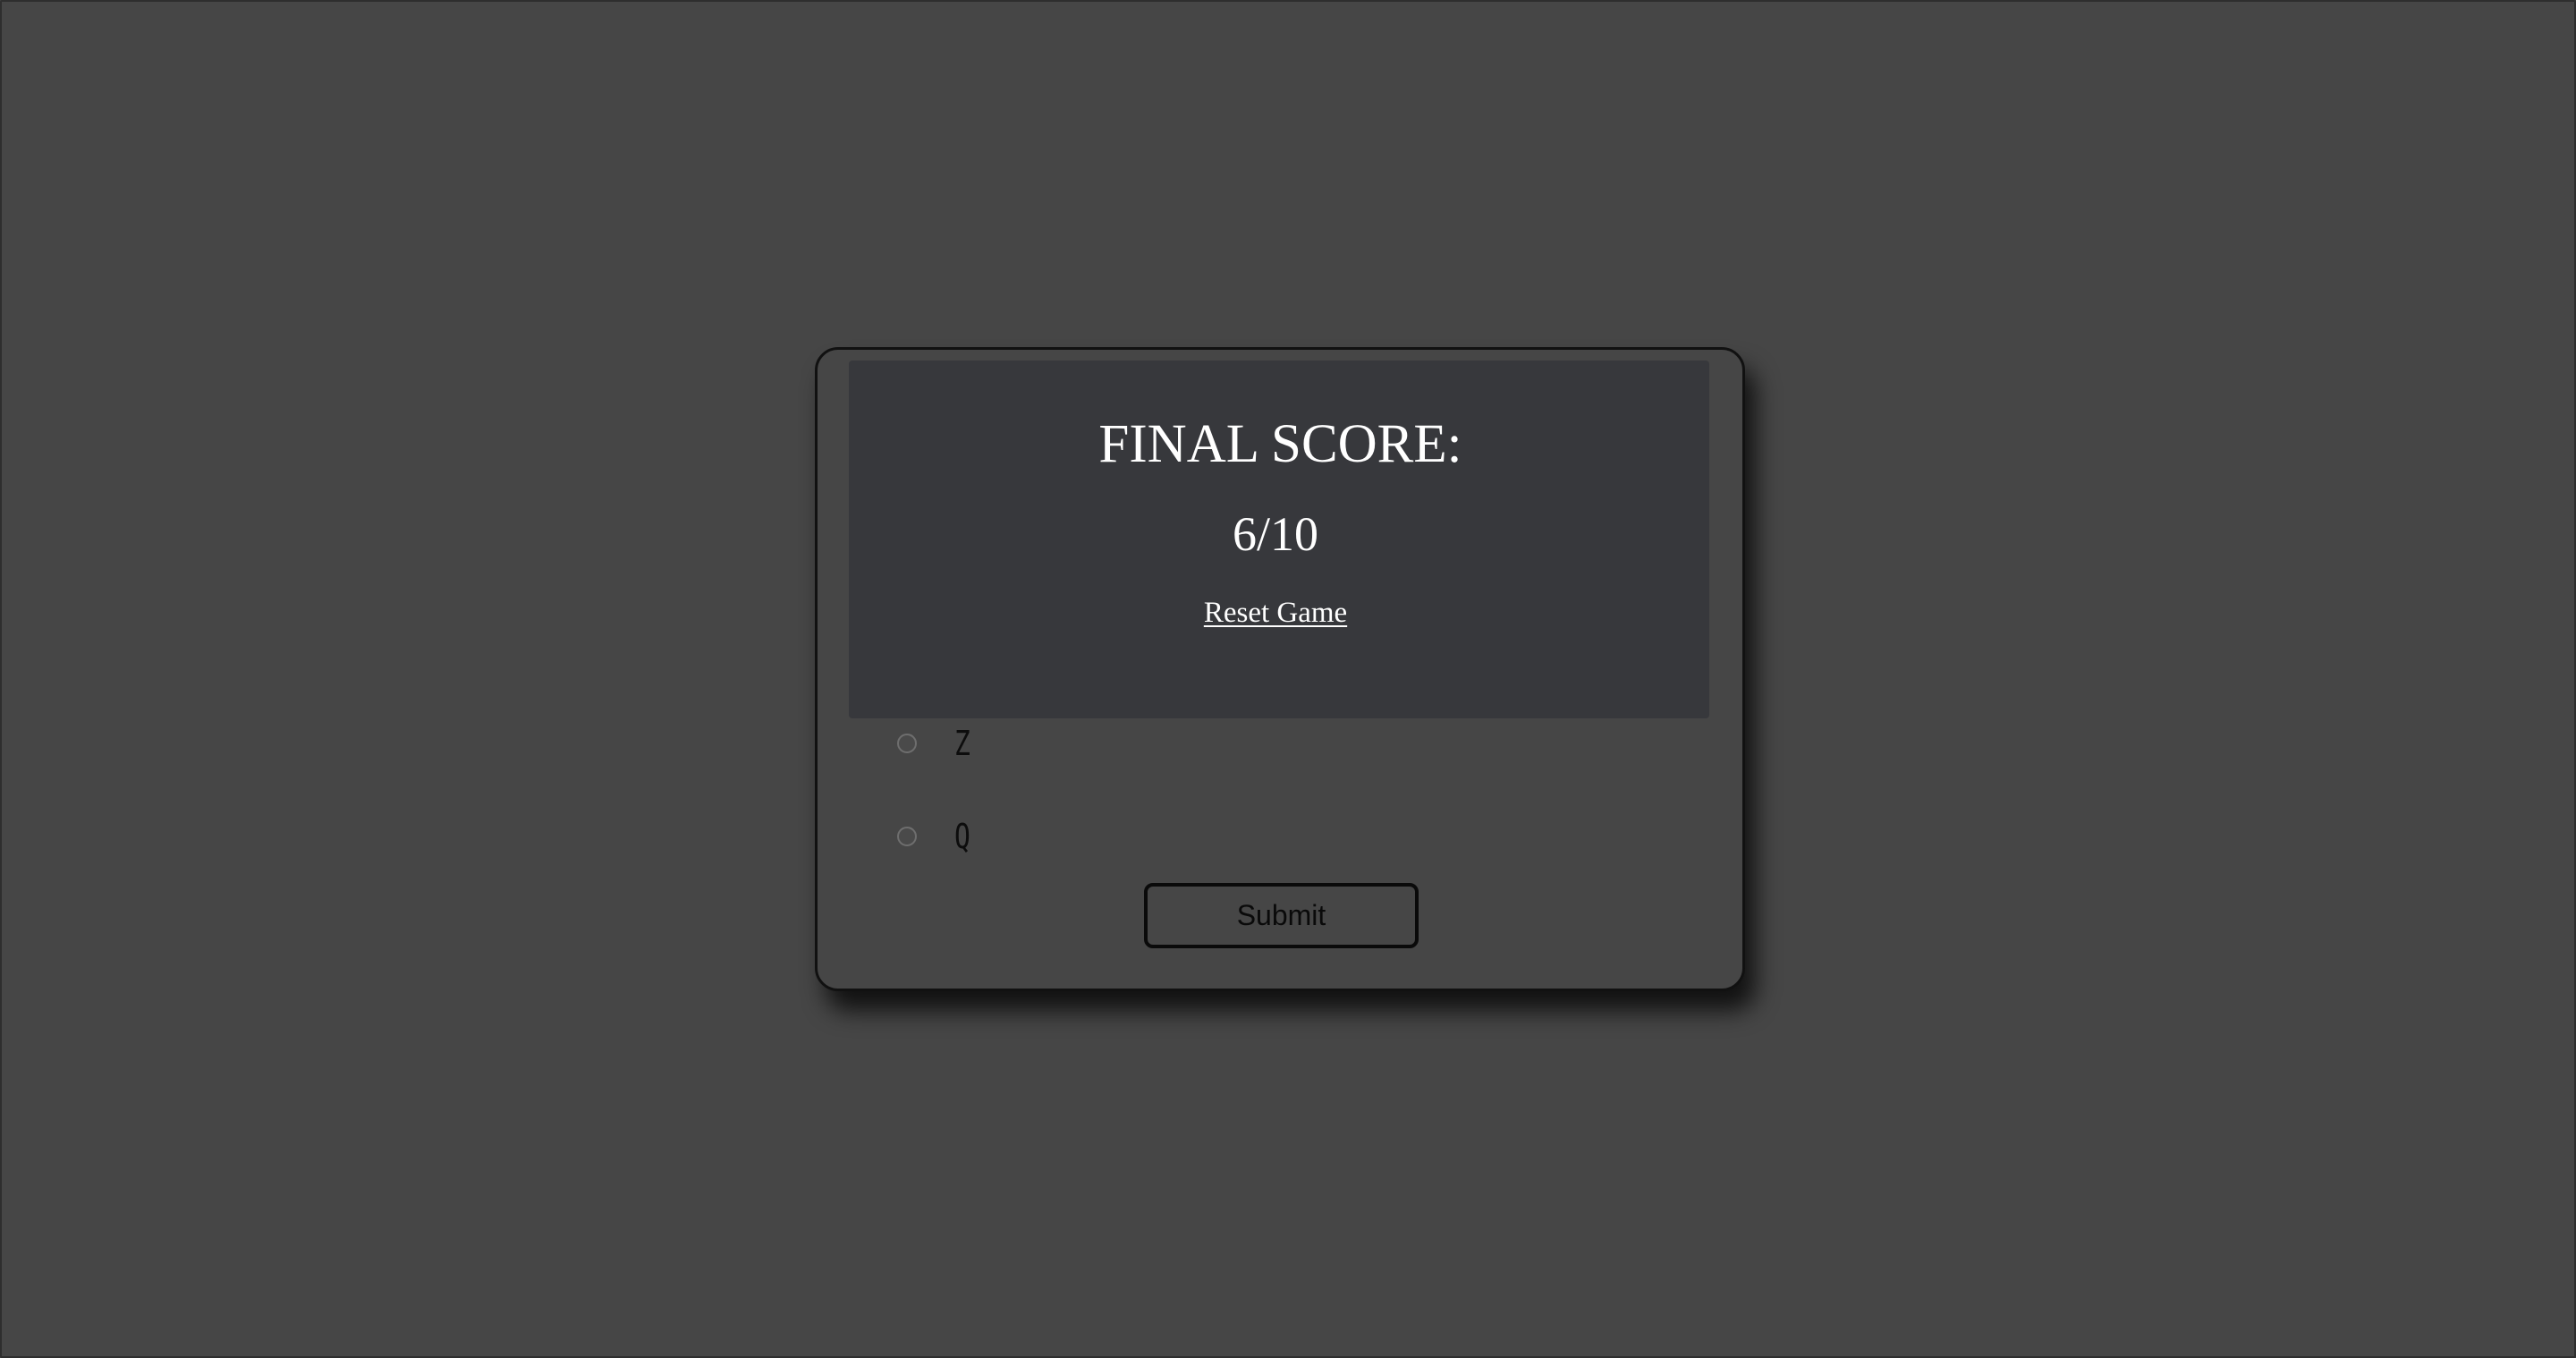 This screenshot has width=2576, height=1358. I want to click on reset-game-link: Reset Game, so click(1275, 613).